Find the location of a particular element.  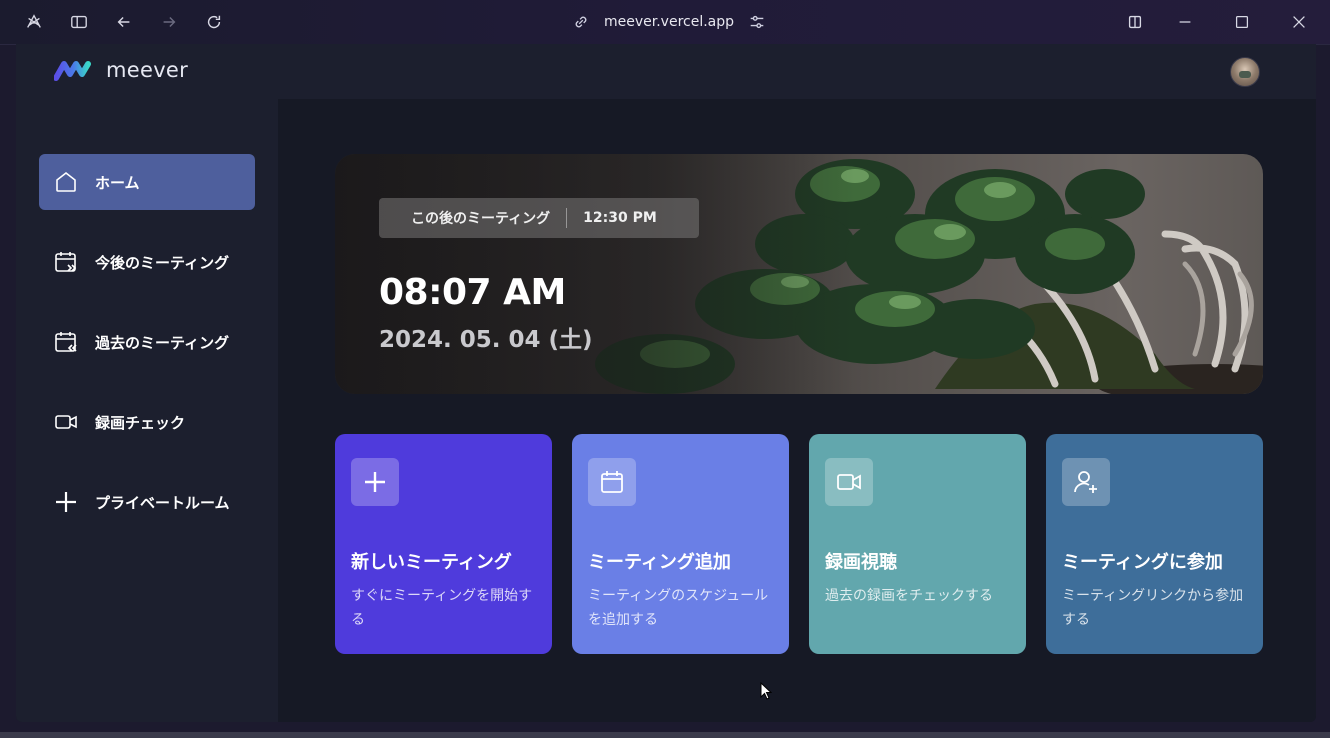

site-settings-icon is located at coordinates (757, 22).